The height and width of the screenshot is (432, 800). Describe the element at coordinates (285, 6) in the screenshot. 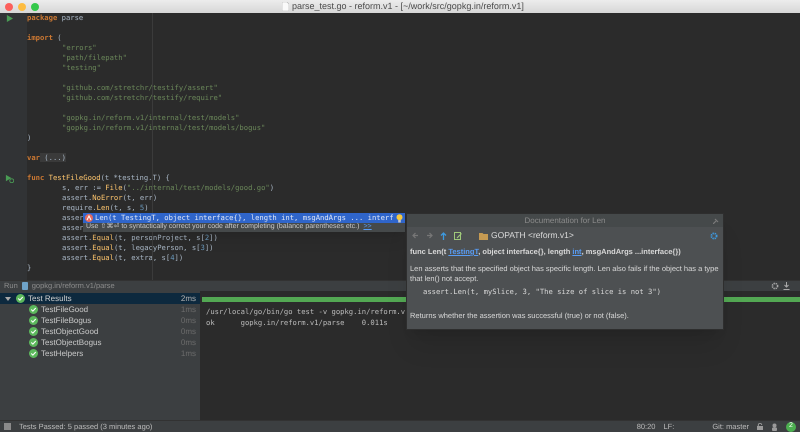

I see `file-icon` at that location.